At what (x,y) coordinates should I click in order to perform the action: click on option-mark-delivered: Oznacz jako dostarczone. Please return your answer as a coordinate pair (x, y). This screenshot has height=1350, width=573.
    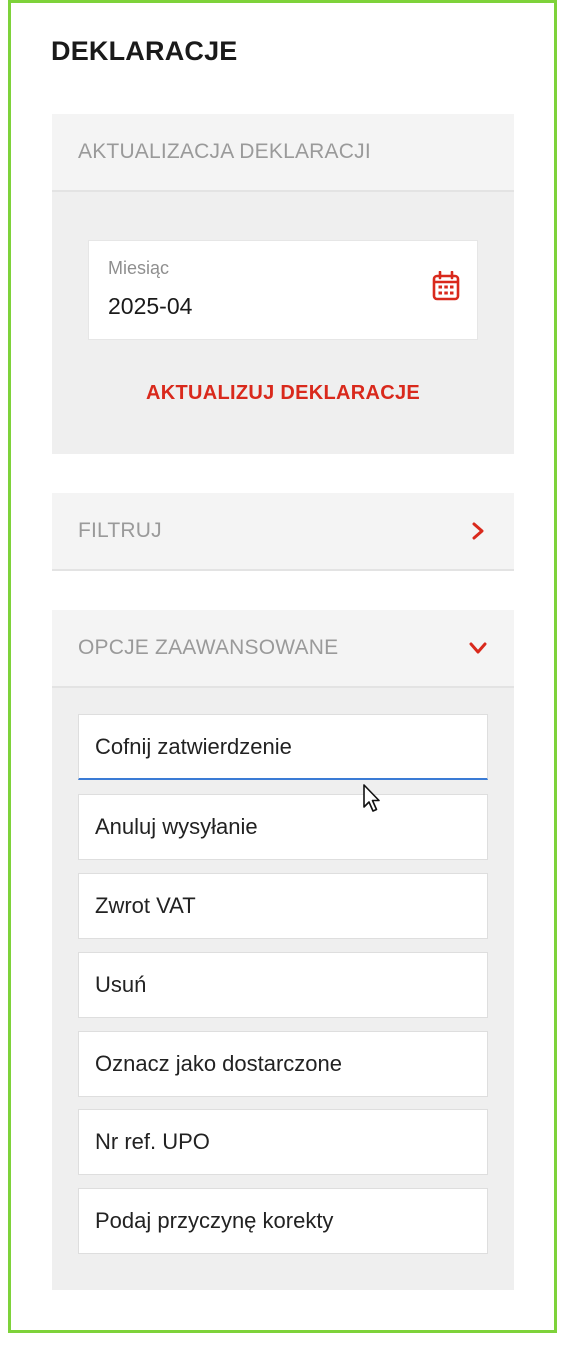
    Looking at the image, I should click on (283, 1064).